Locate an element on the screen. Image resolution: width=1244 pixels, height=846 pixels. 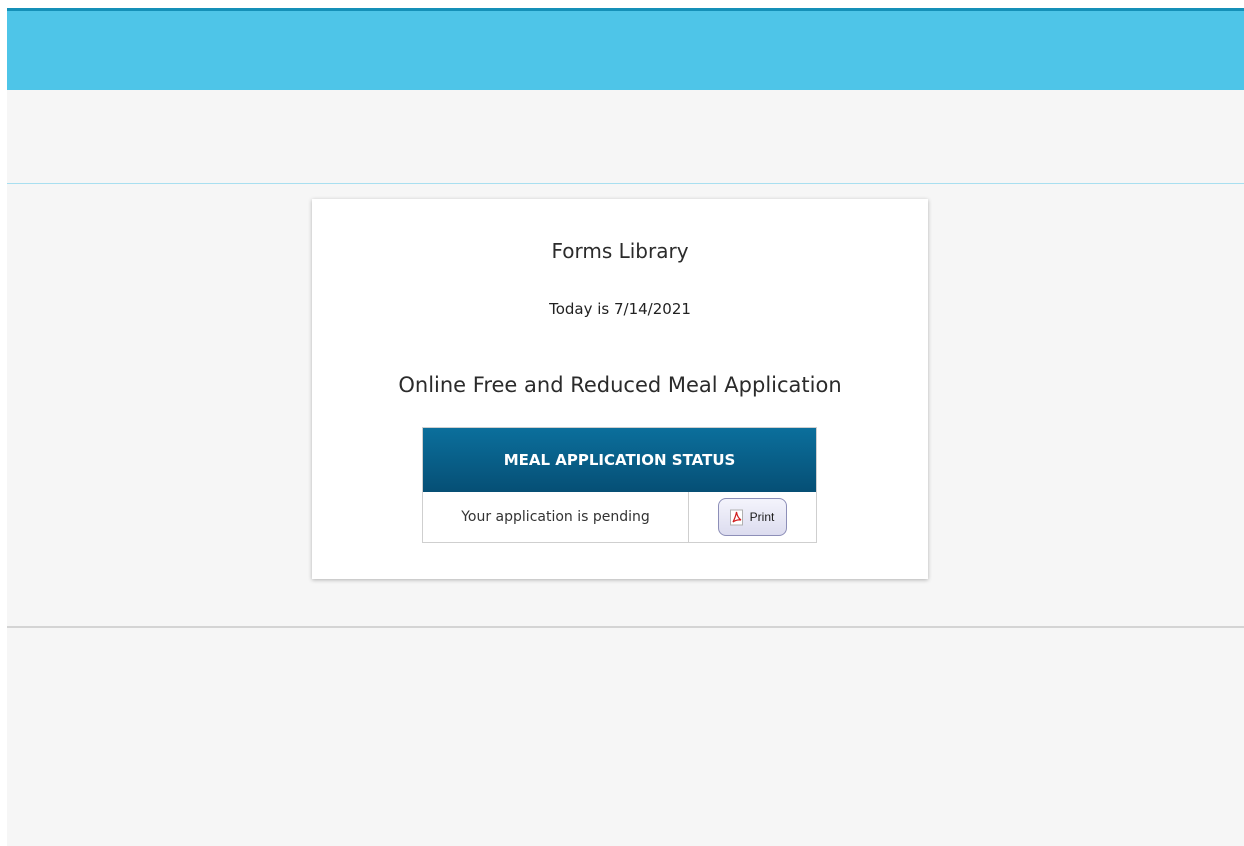
left-edge is located at coordinates (3, 423).